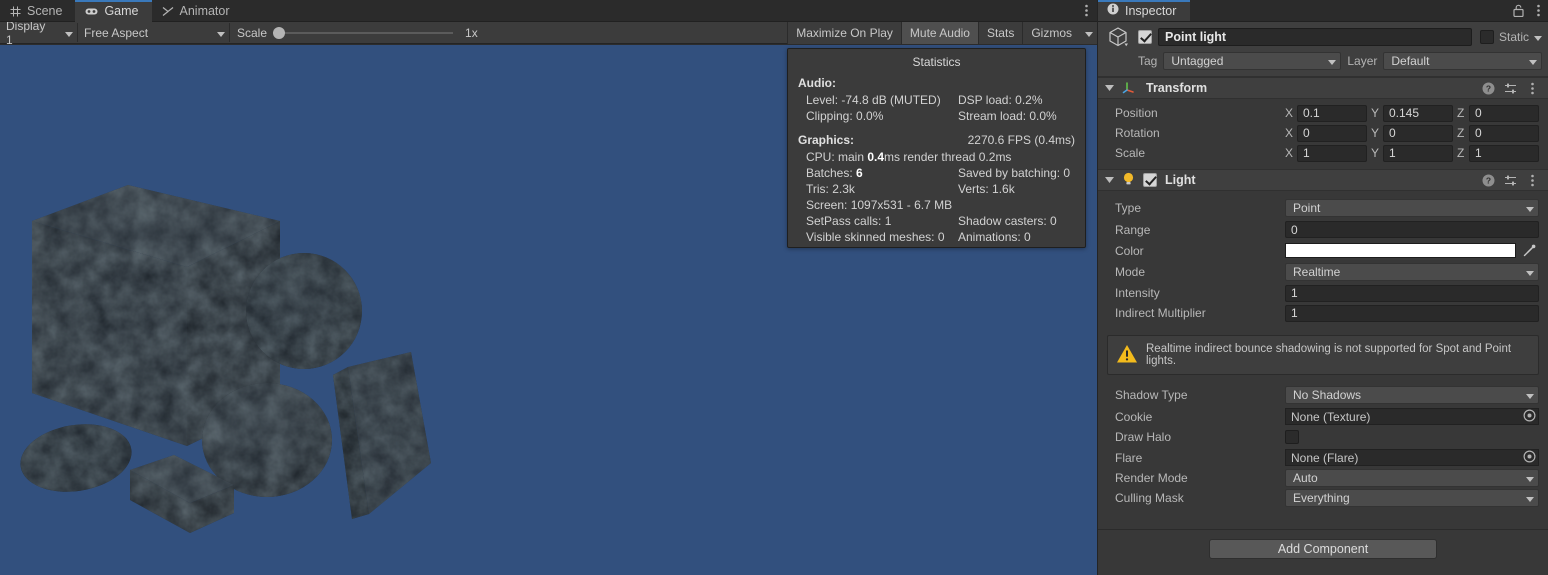 This screenshot has height=575, width=1548. What do you see at coordinates (1252, 61) in the screenshot?
I see `tag-dropdown: Untagged` at bounding box center [1252, 61].